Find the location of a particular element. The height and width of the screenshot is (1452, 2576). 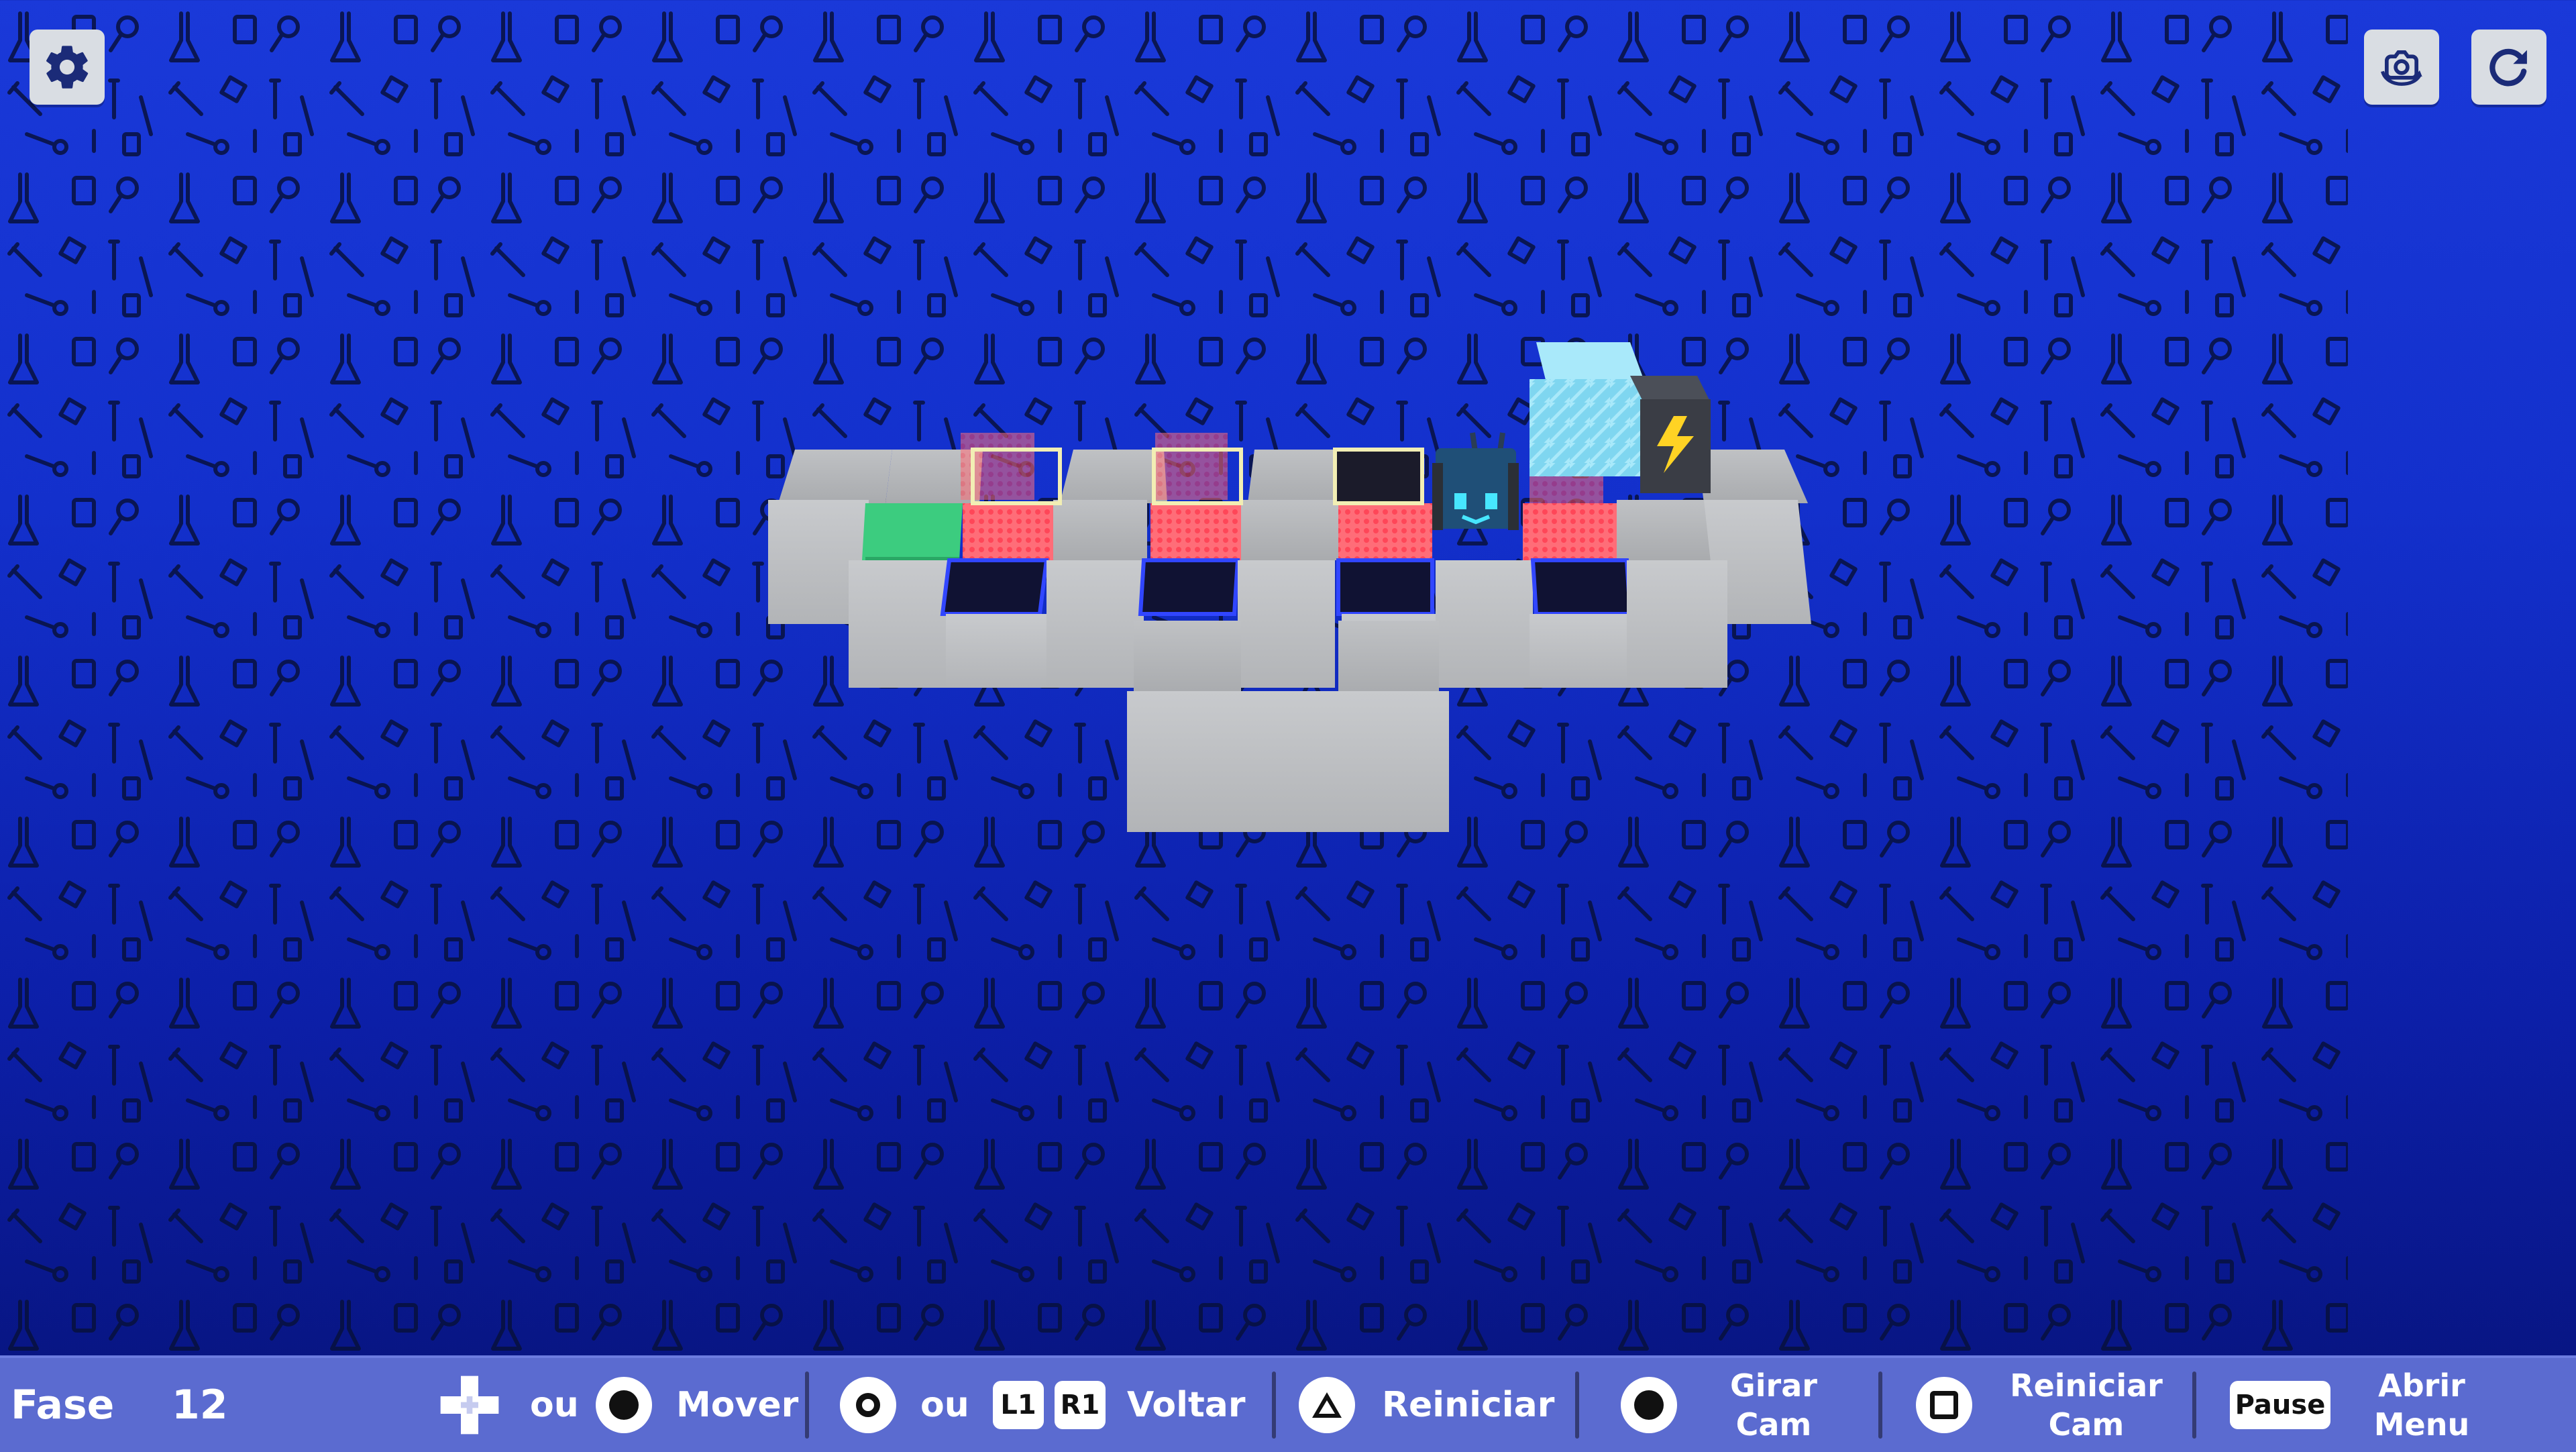

front-row is located at coordinates (1288, 623).